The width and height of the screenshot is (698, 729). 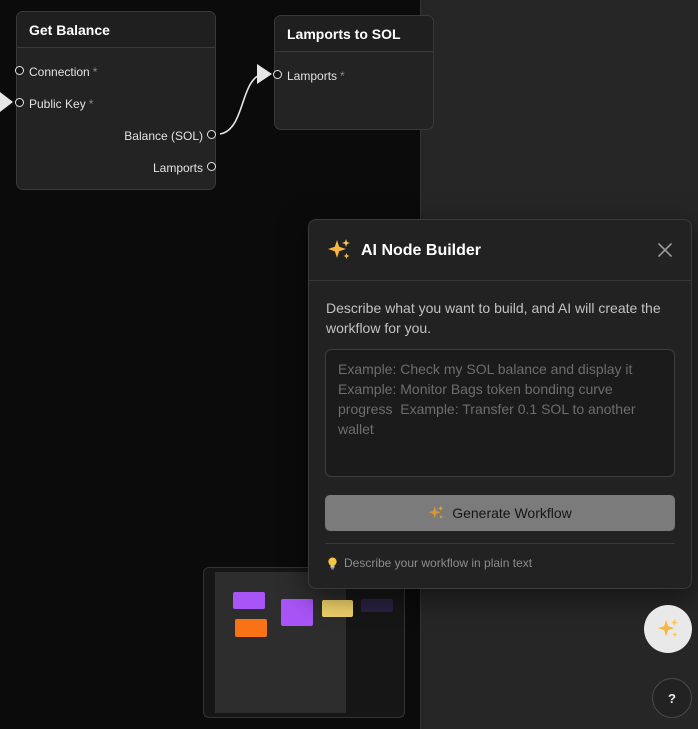 I want to click on node-title: Lamports to SOL, so click(x=354, y=34).